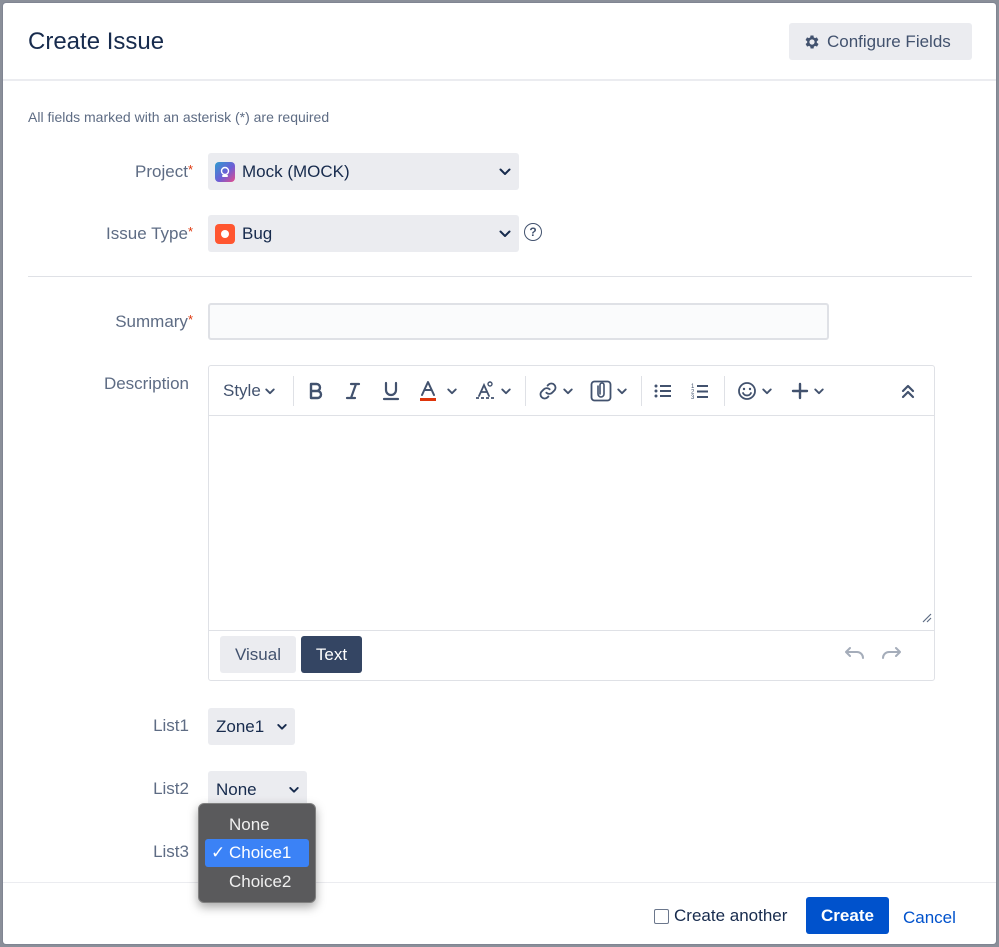 The image size is (999, 947). I want to click on gear-icon, so click(812, 42).